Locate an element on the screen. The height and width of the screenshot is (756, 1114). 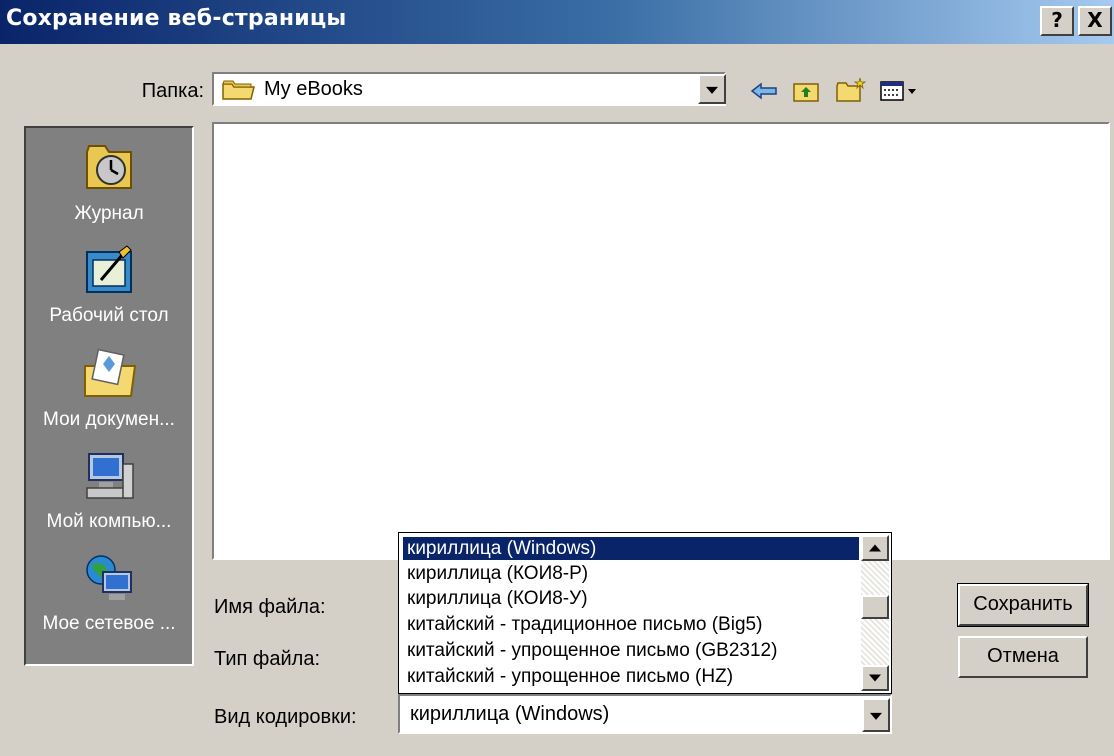
encoding-option: кириллица (КОИ8-У) is located at coordinates (631, 598).